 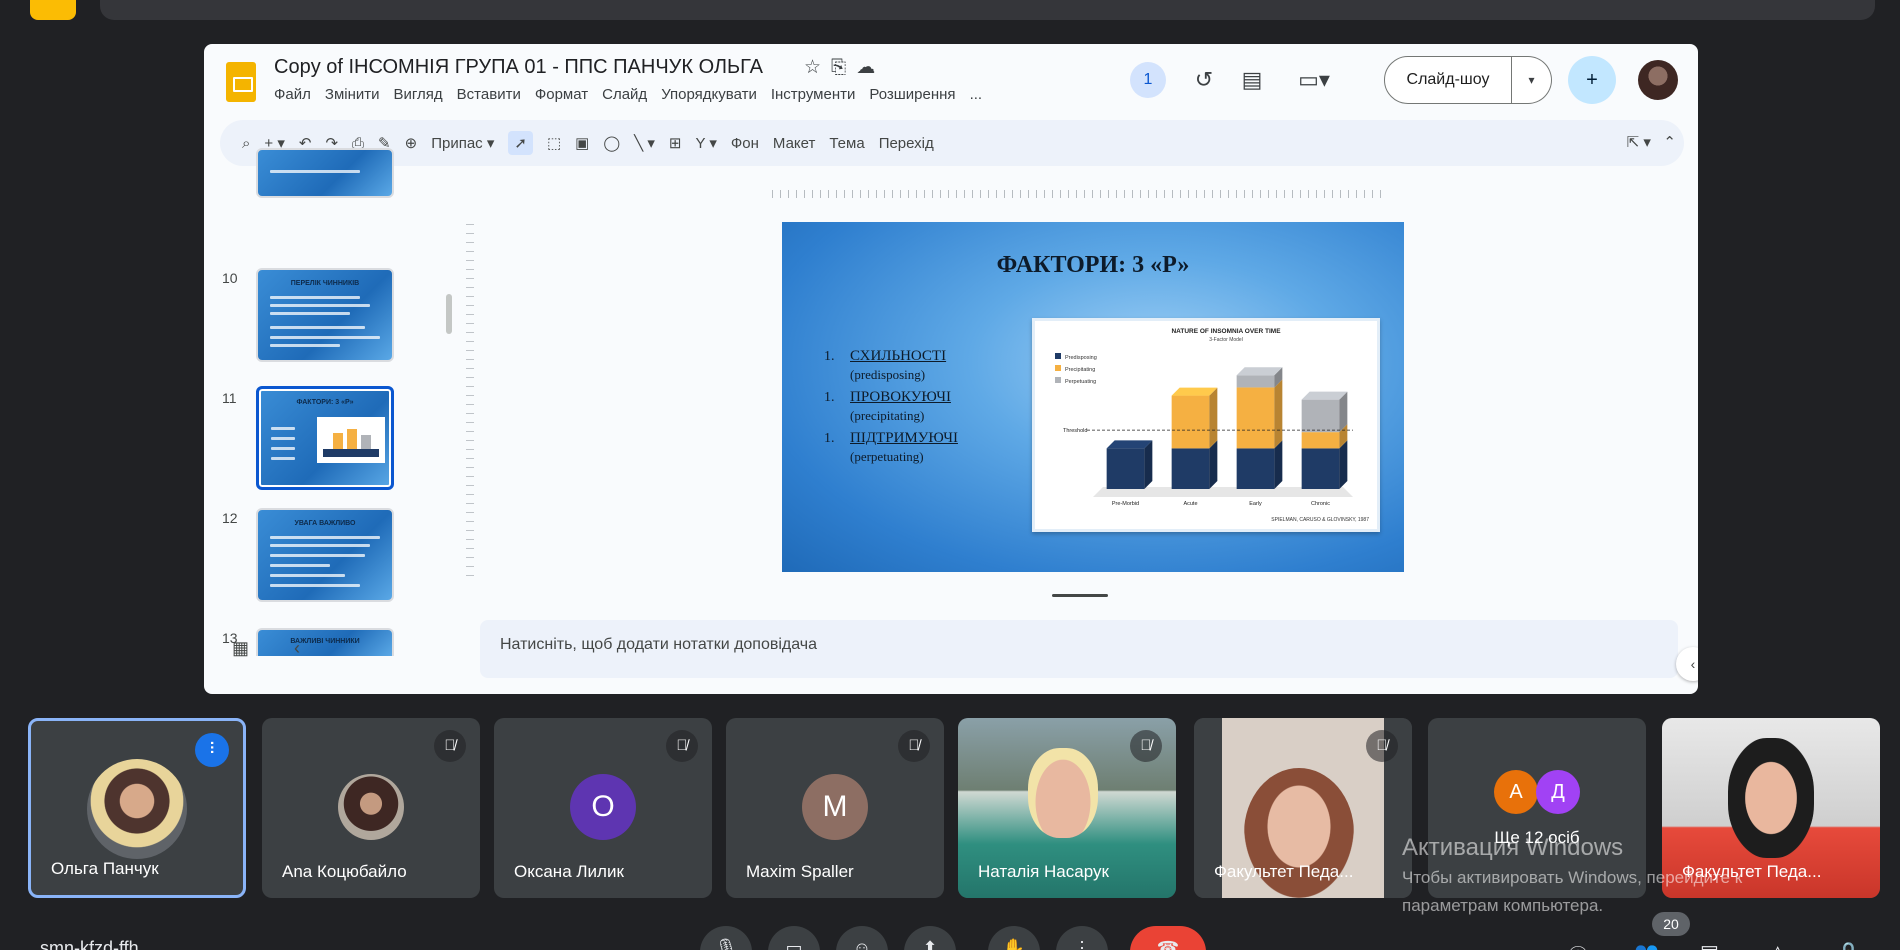 I want to click on meet-control-bar: smn-kfzd-ffh 🎙 ▭ ☺ ⬆ ✋ ⋮ ☎ ⓘ 👥 20 ▤ △ 🔒, so click(x=950, y=931).